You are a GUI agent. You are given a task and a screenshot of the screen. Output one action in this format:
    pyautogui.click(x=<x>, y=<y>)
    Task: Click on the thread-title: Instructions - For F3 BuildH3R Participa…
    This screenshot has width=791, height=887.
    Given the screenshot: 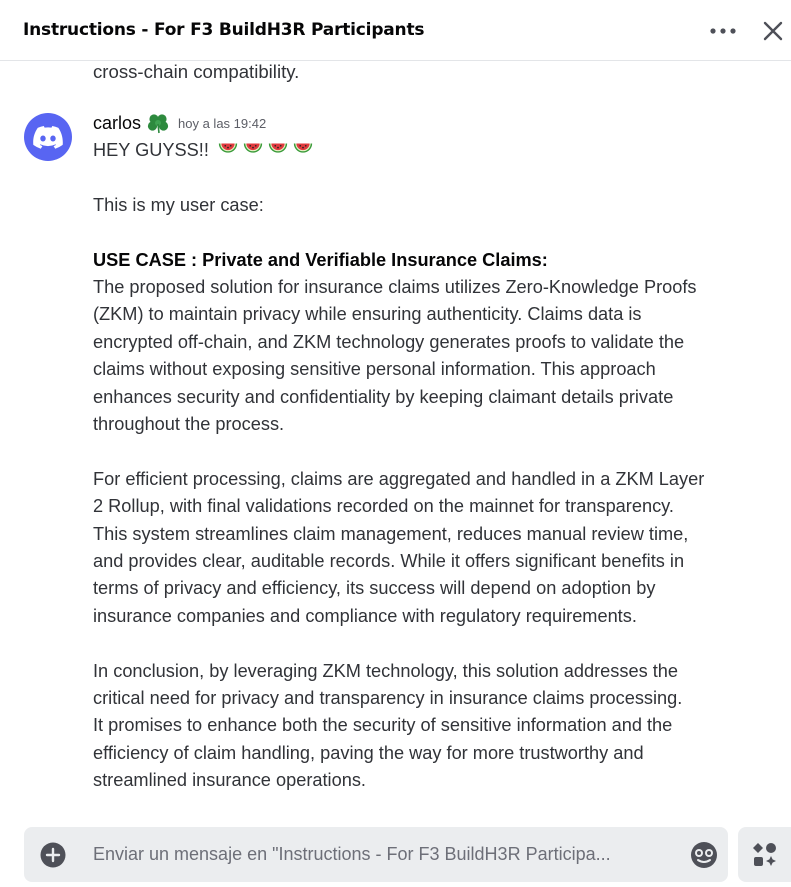 What is the action you would take?
    pyautogui.click(x=224, y=30)
    